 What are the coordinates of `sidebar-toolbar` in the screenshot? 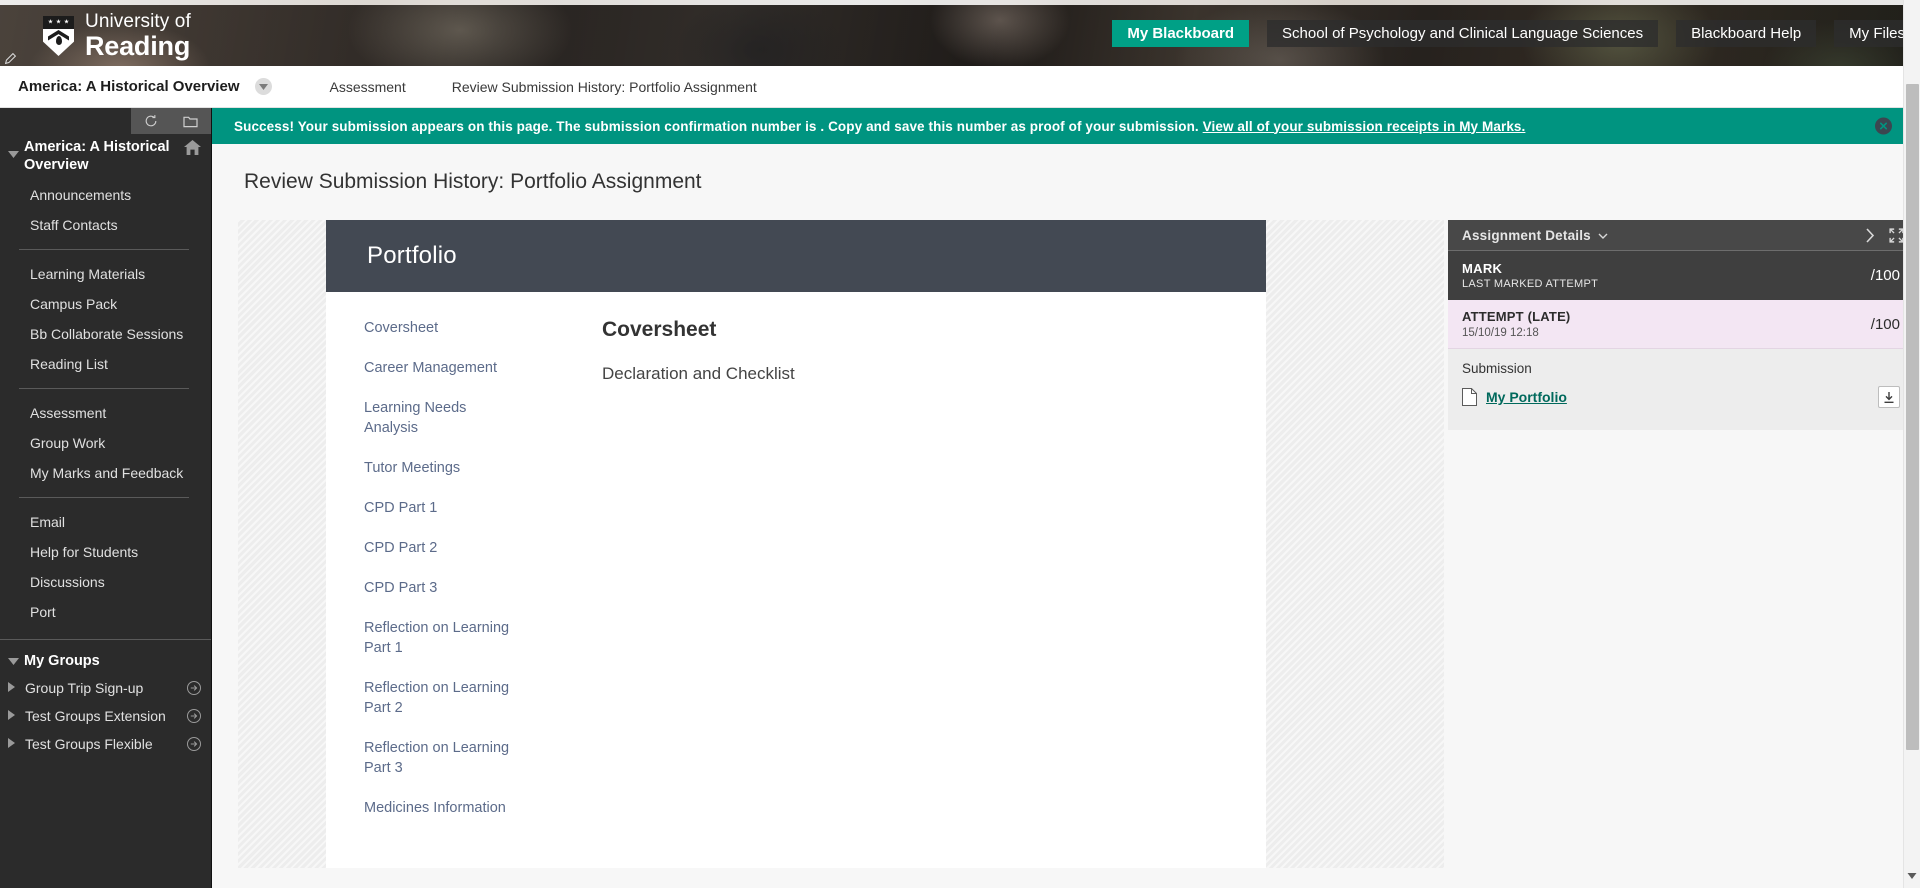 It's located at (171, 121).